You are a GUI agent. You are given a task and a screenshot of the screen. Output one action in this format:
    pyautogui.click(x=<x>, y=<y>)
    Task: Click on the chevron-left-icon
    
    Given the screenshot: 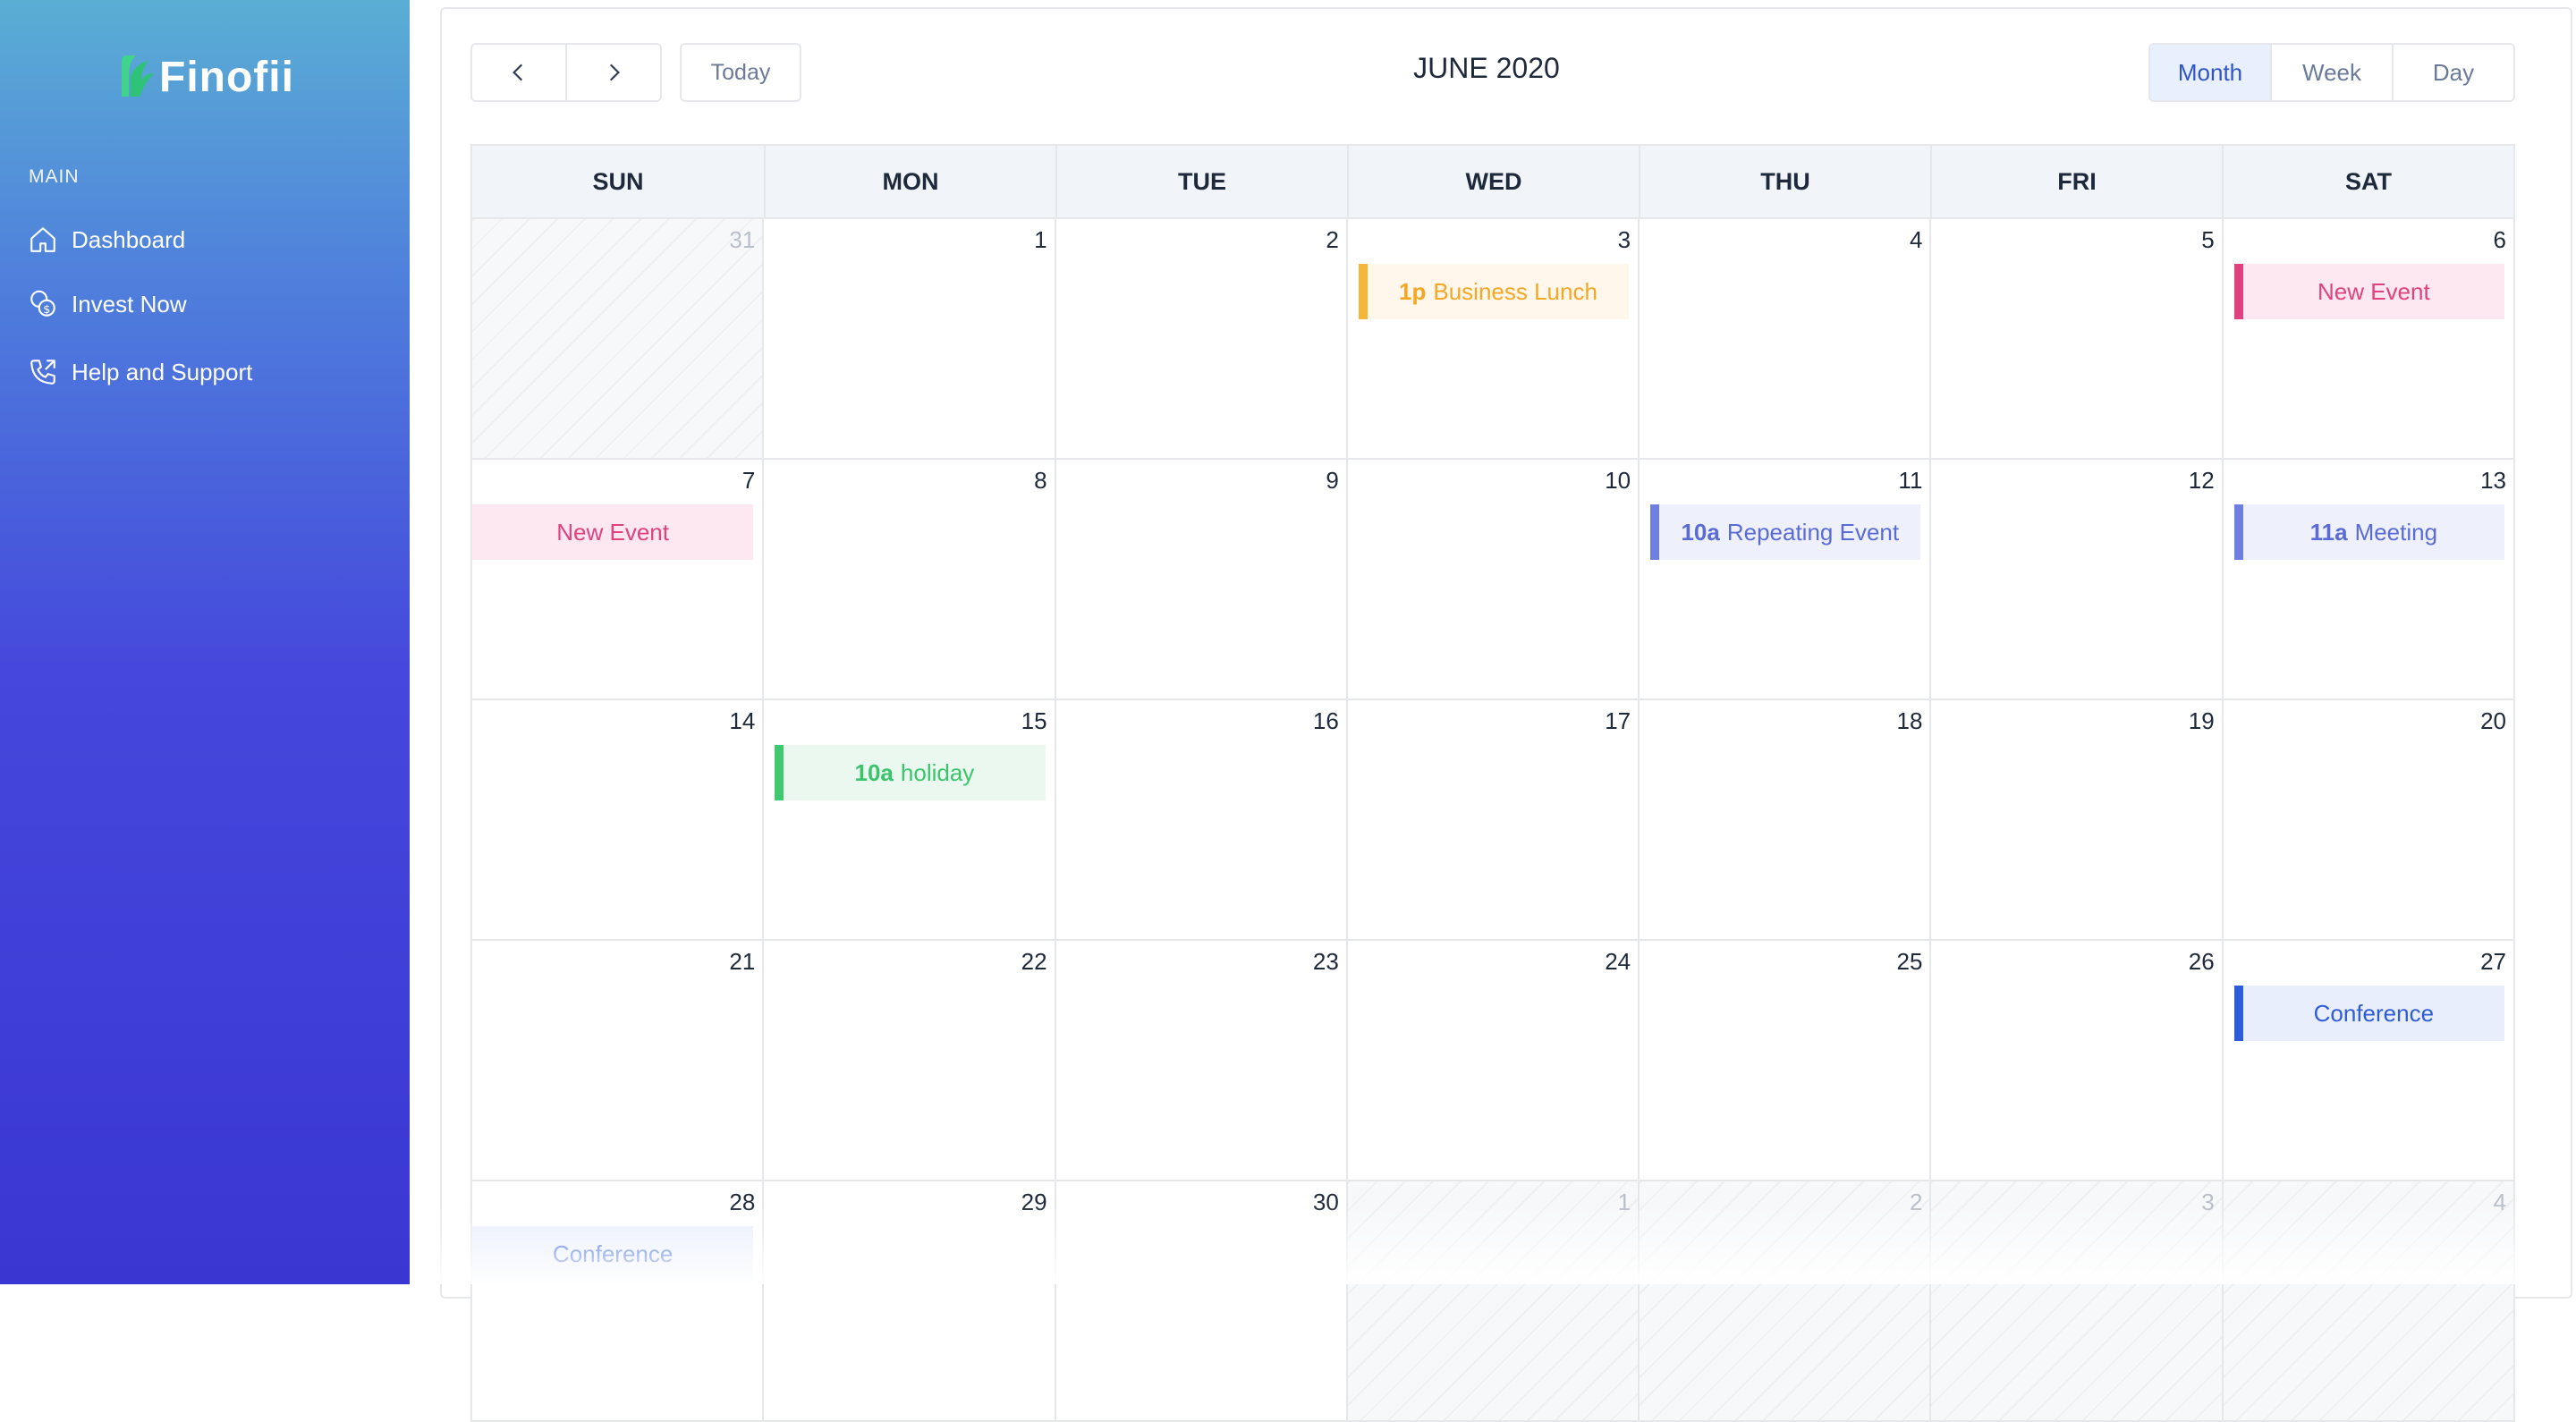 What is the action you would take?
    pyautogui.click(x=518, y=72)
    